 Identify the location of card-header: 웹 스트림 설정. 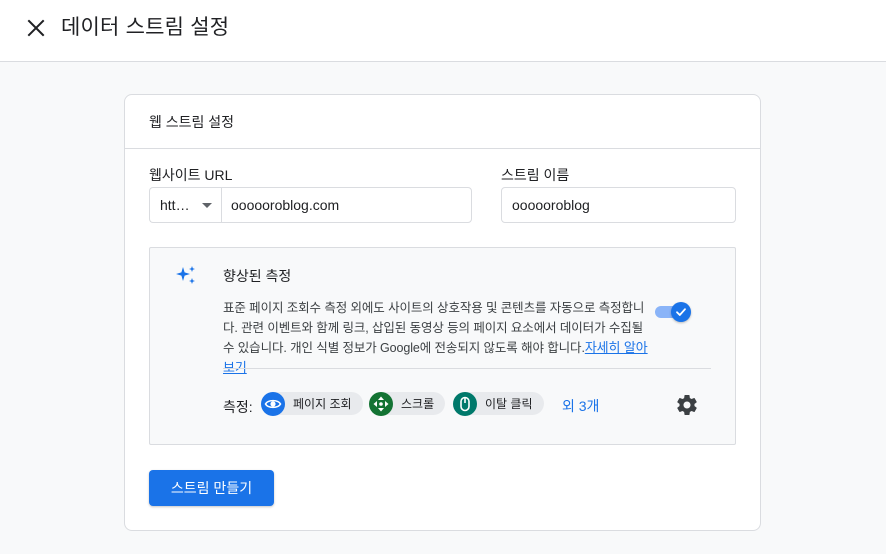
(442, 122).